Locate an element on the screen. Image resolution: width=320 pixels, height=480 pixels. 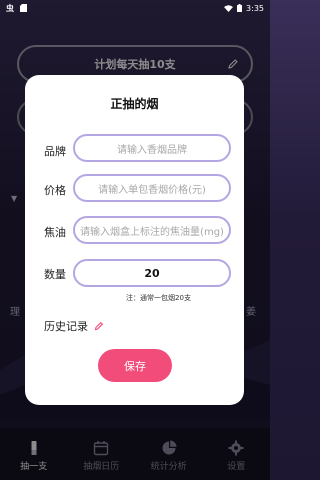
dialog-title: 正抽的烟 is located at coordinates (134, 104).